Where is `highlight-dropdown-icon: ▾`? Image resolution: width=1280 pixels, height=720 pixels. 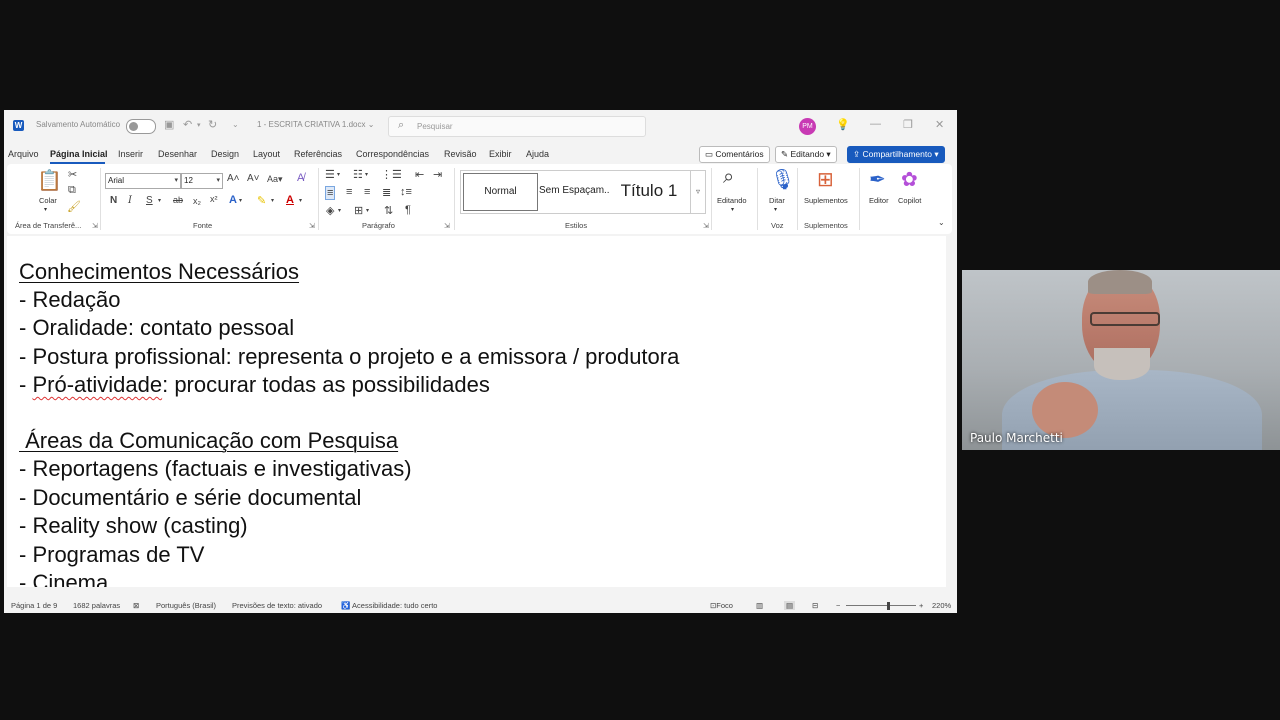 highlight-dropdown-icon: ▾ is located at coordinates (272, 200).